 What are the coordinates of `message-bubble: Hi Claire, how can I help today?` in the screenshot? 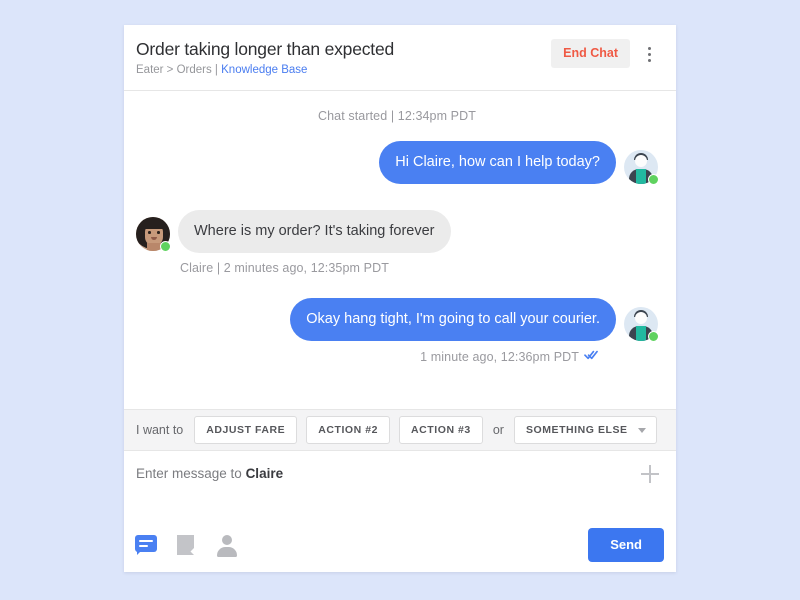 It's located at (497, 162).